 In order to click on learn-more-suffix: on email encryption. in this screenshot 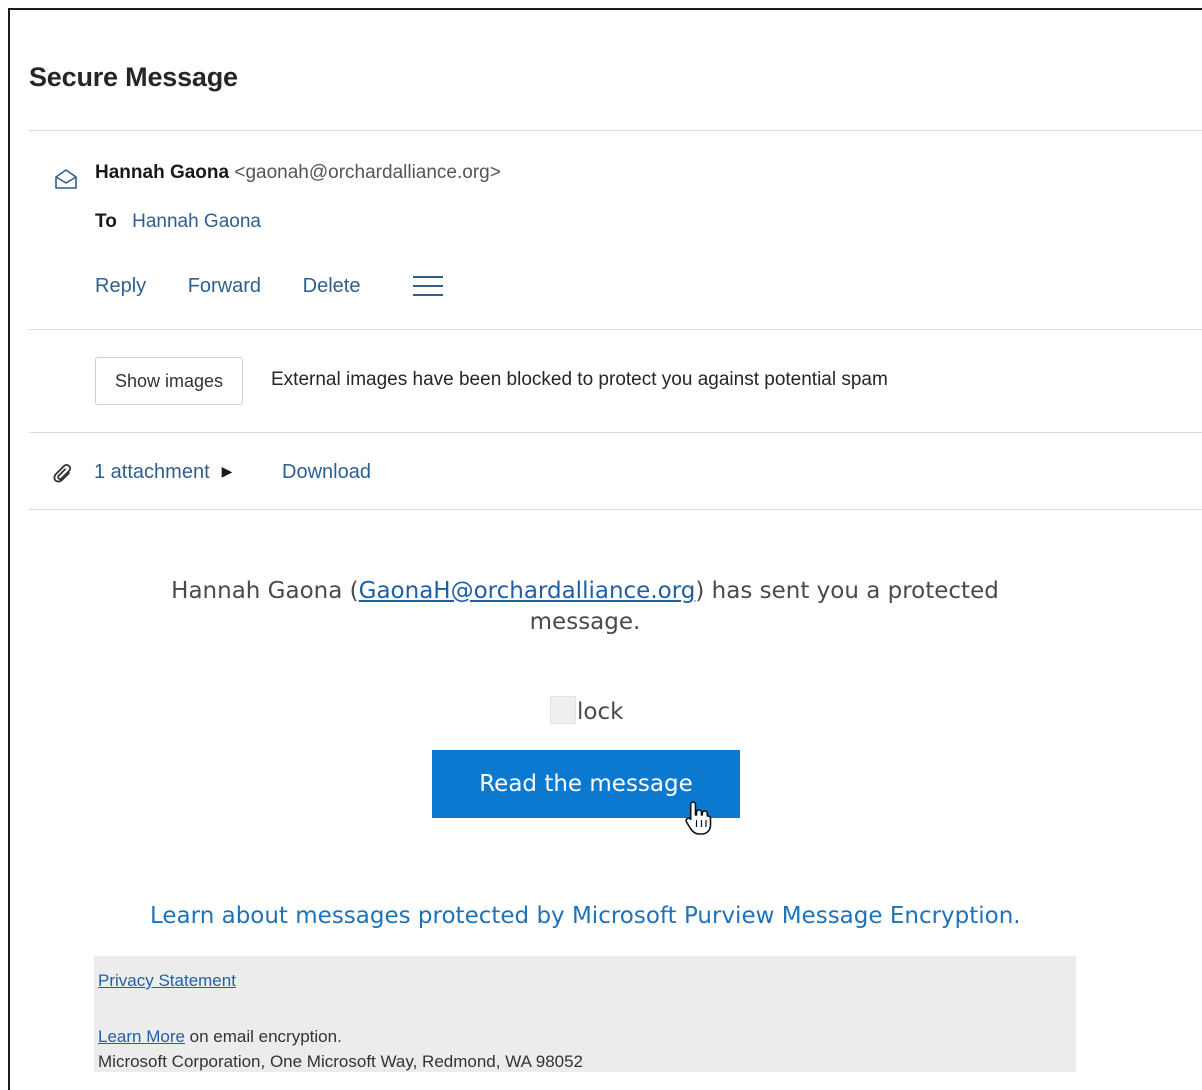, I will do `click(263, 1036)`.